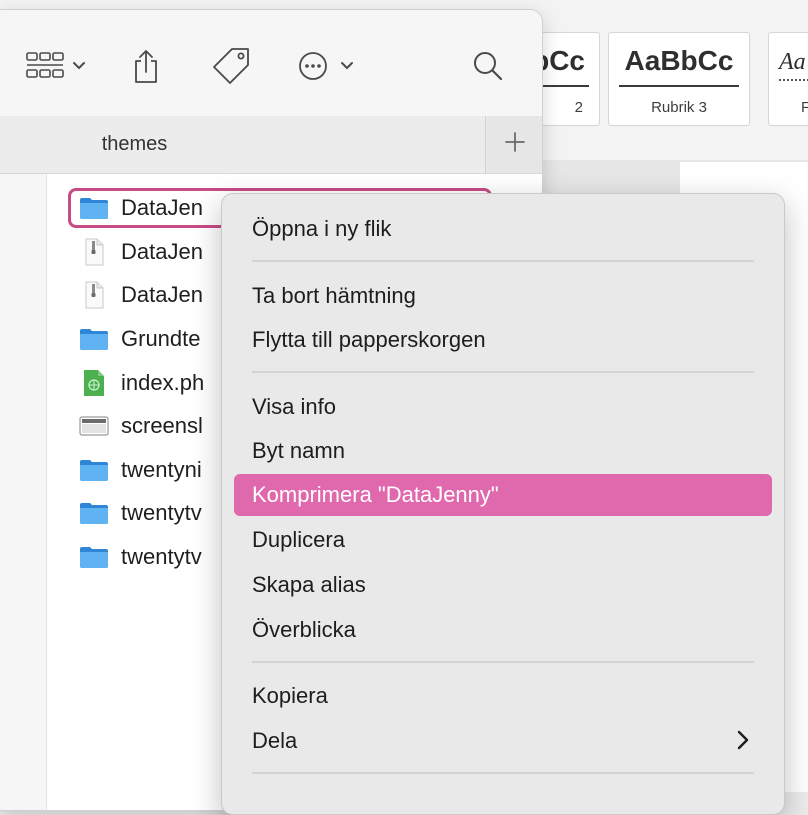  I want to click on share-button, so click(146, 66).